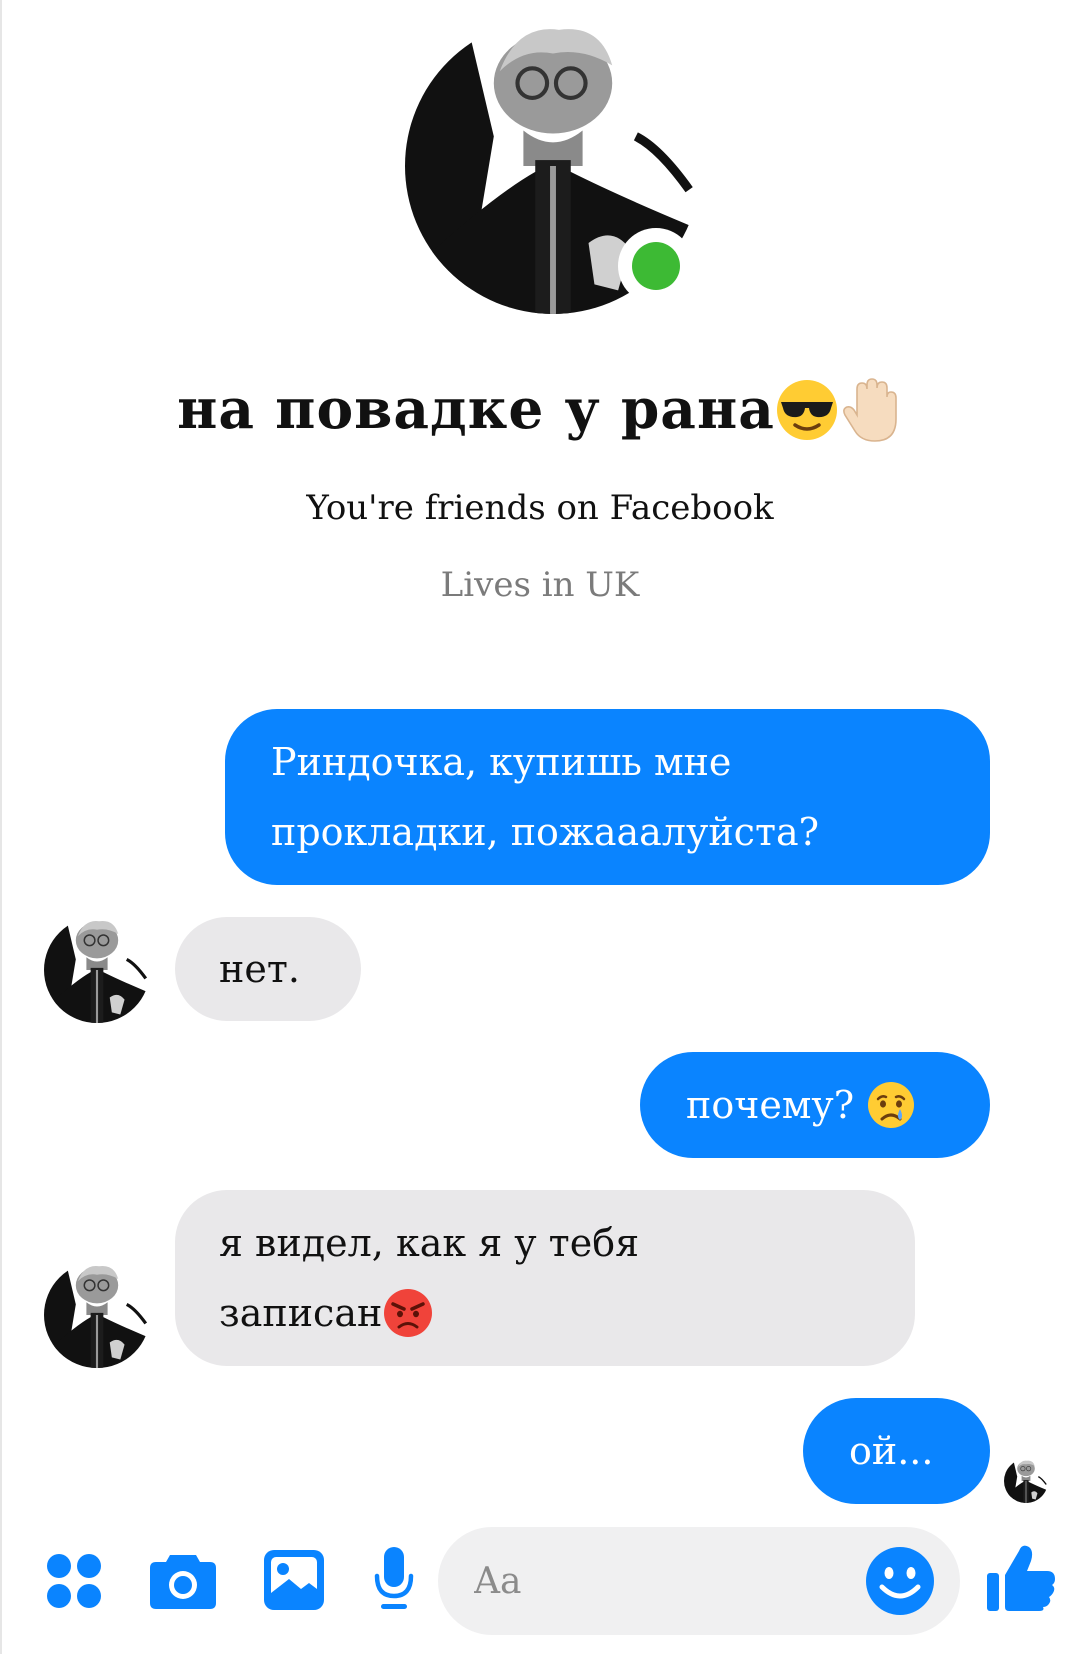 The height and width of the screenshot is (1654, 1080). I want to click on crying-face-emoji-icon, so click(891, 1105).